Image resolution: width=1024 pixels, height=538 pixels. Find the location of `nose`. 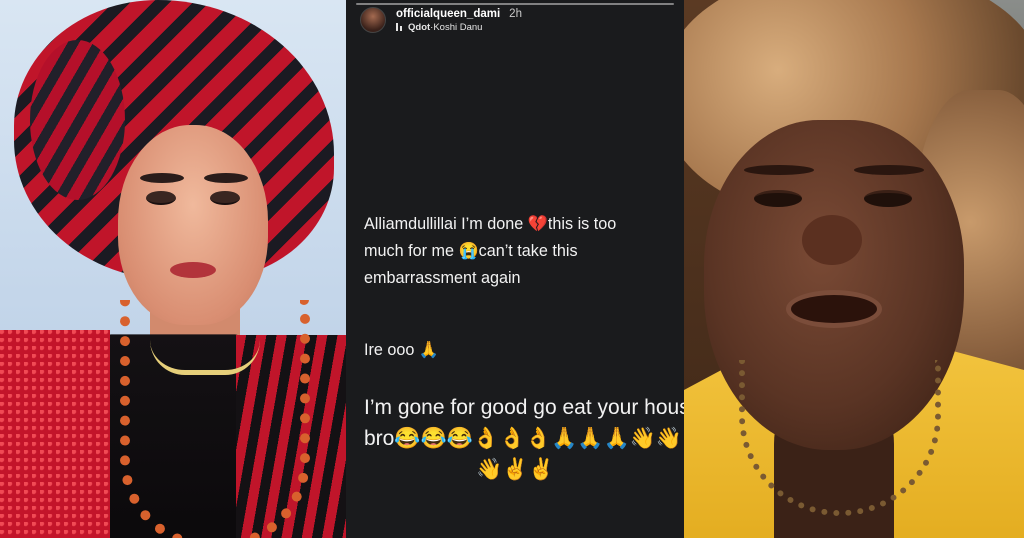

nose is located at coordinates (832, 240).